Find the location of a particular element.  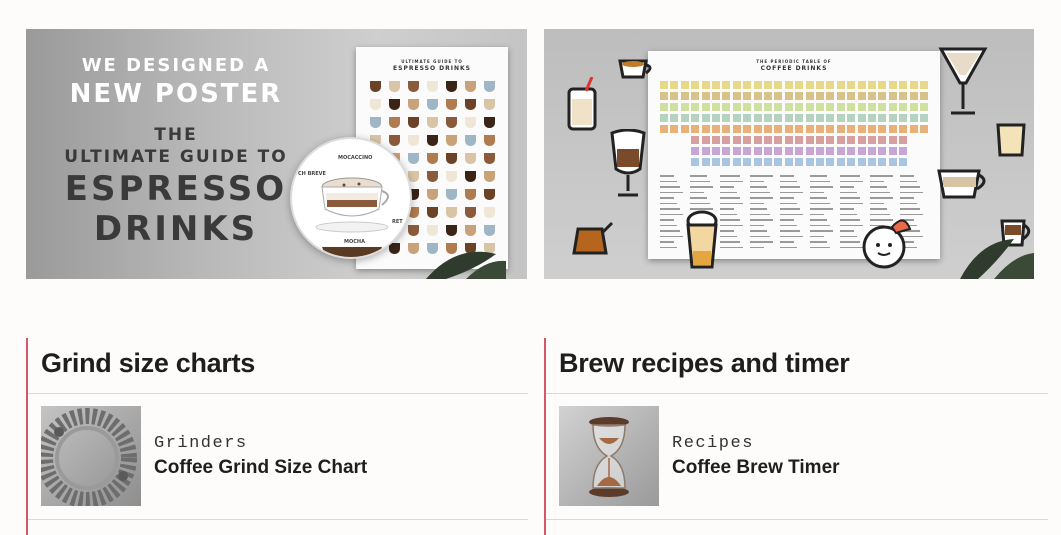

poster-title: COFFEE DRINKS is located at coordinates (794, 68).